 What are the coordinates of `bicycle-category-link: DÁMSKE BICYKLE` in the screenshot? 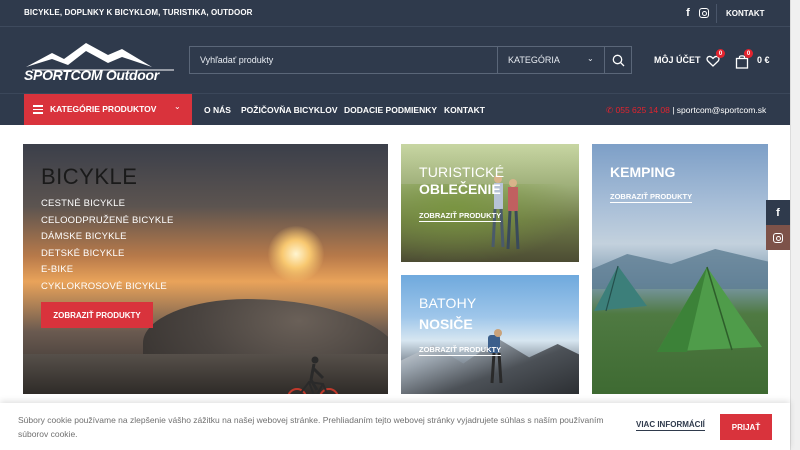 It's located at (107, 236).